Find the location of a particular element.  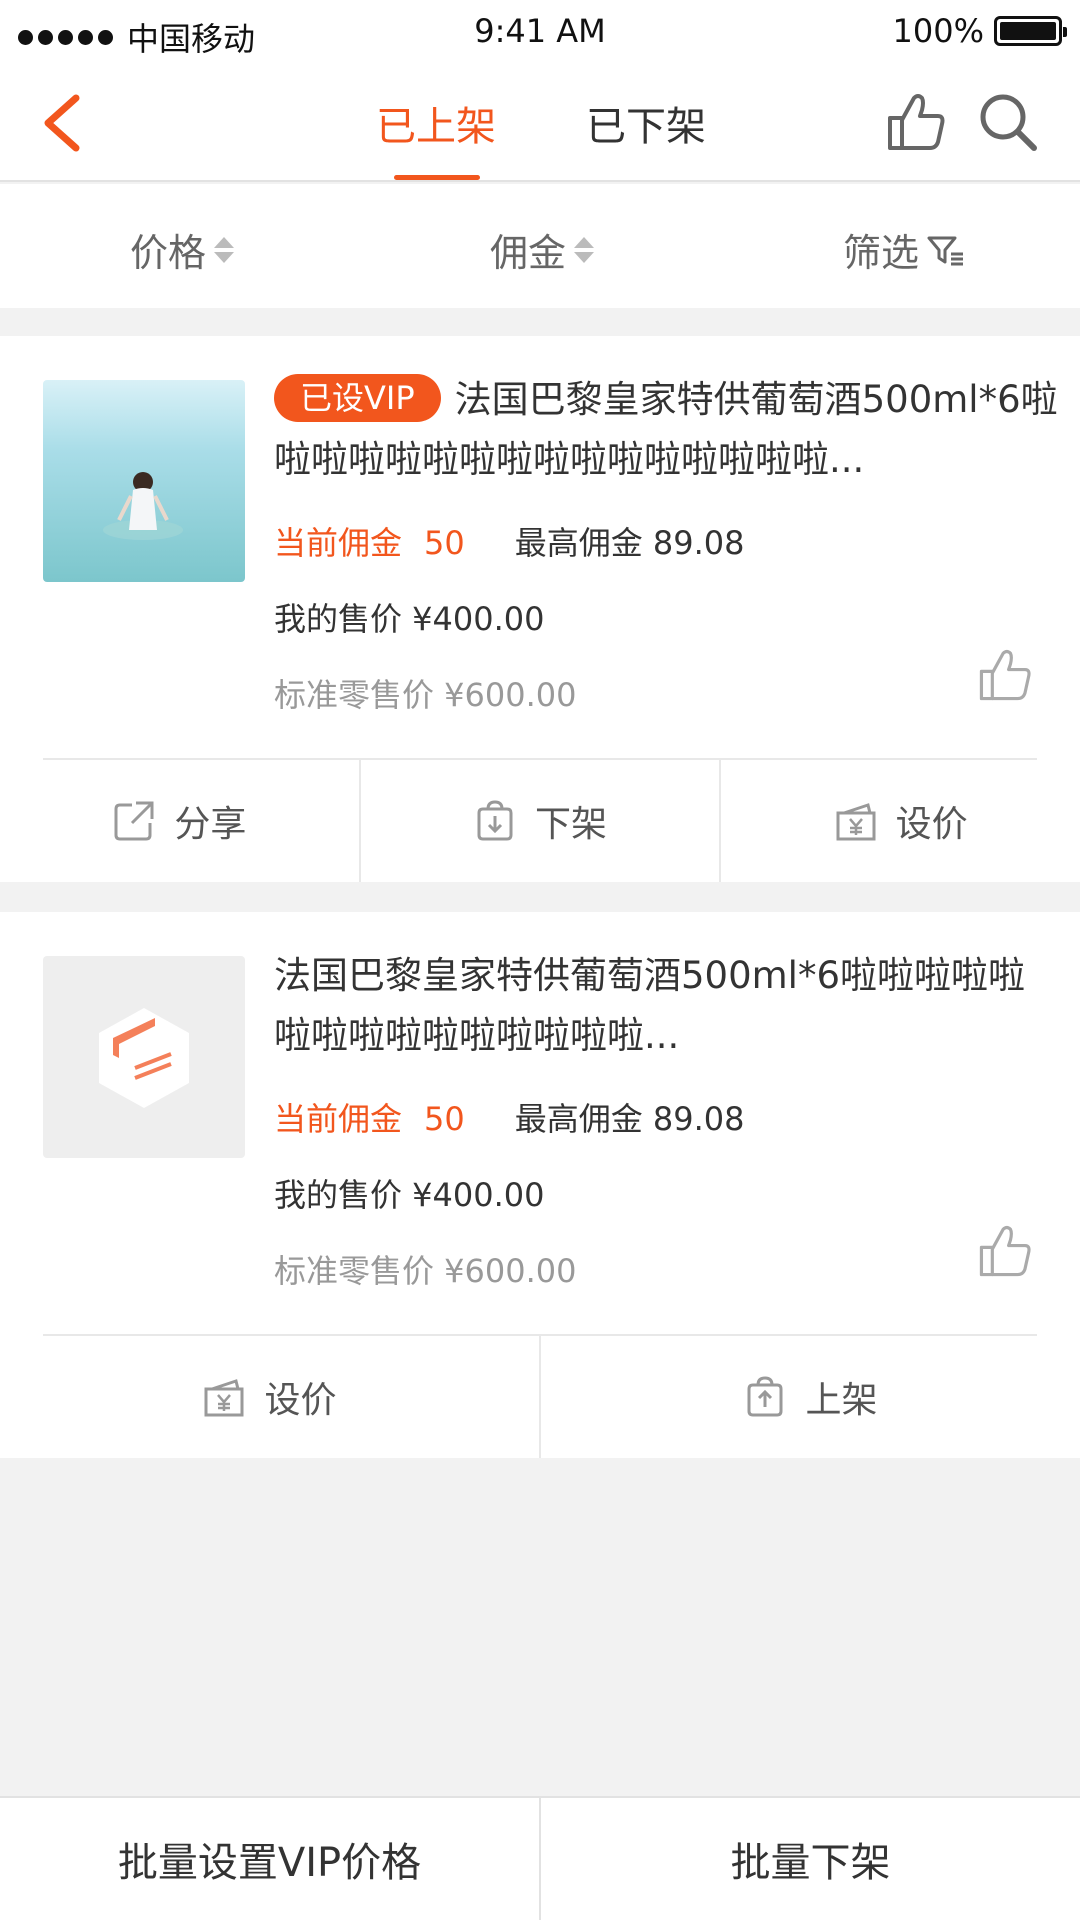

card-actions: 分享 下架 设价 is located at coordinates (540, 821).